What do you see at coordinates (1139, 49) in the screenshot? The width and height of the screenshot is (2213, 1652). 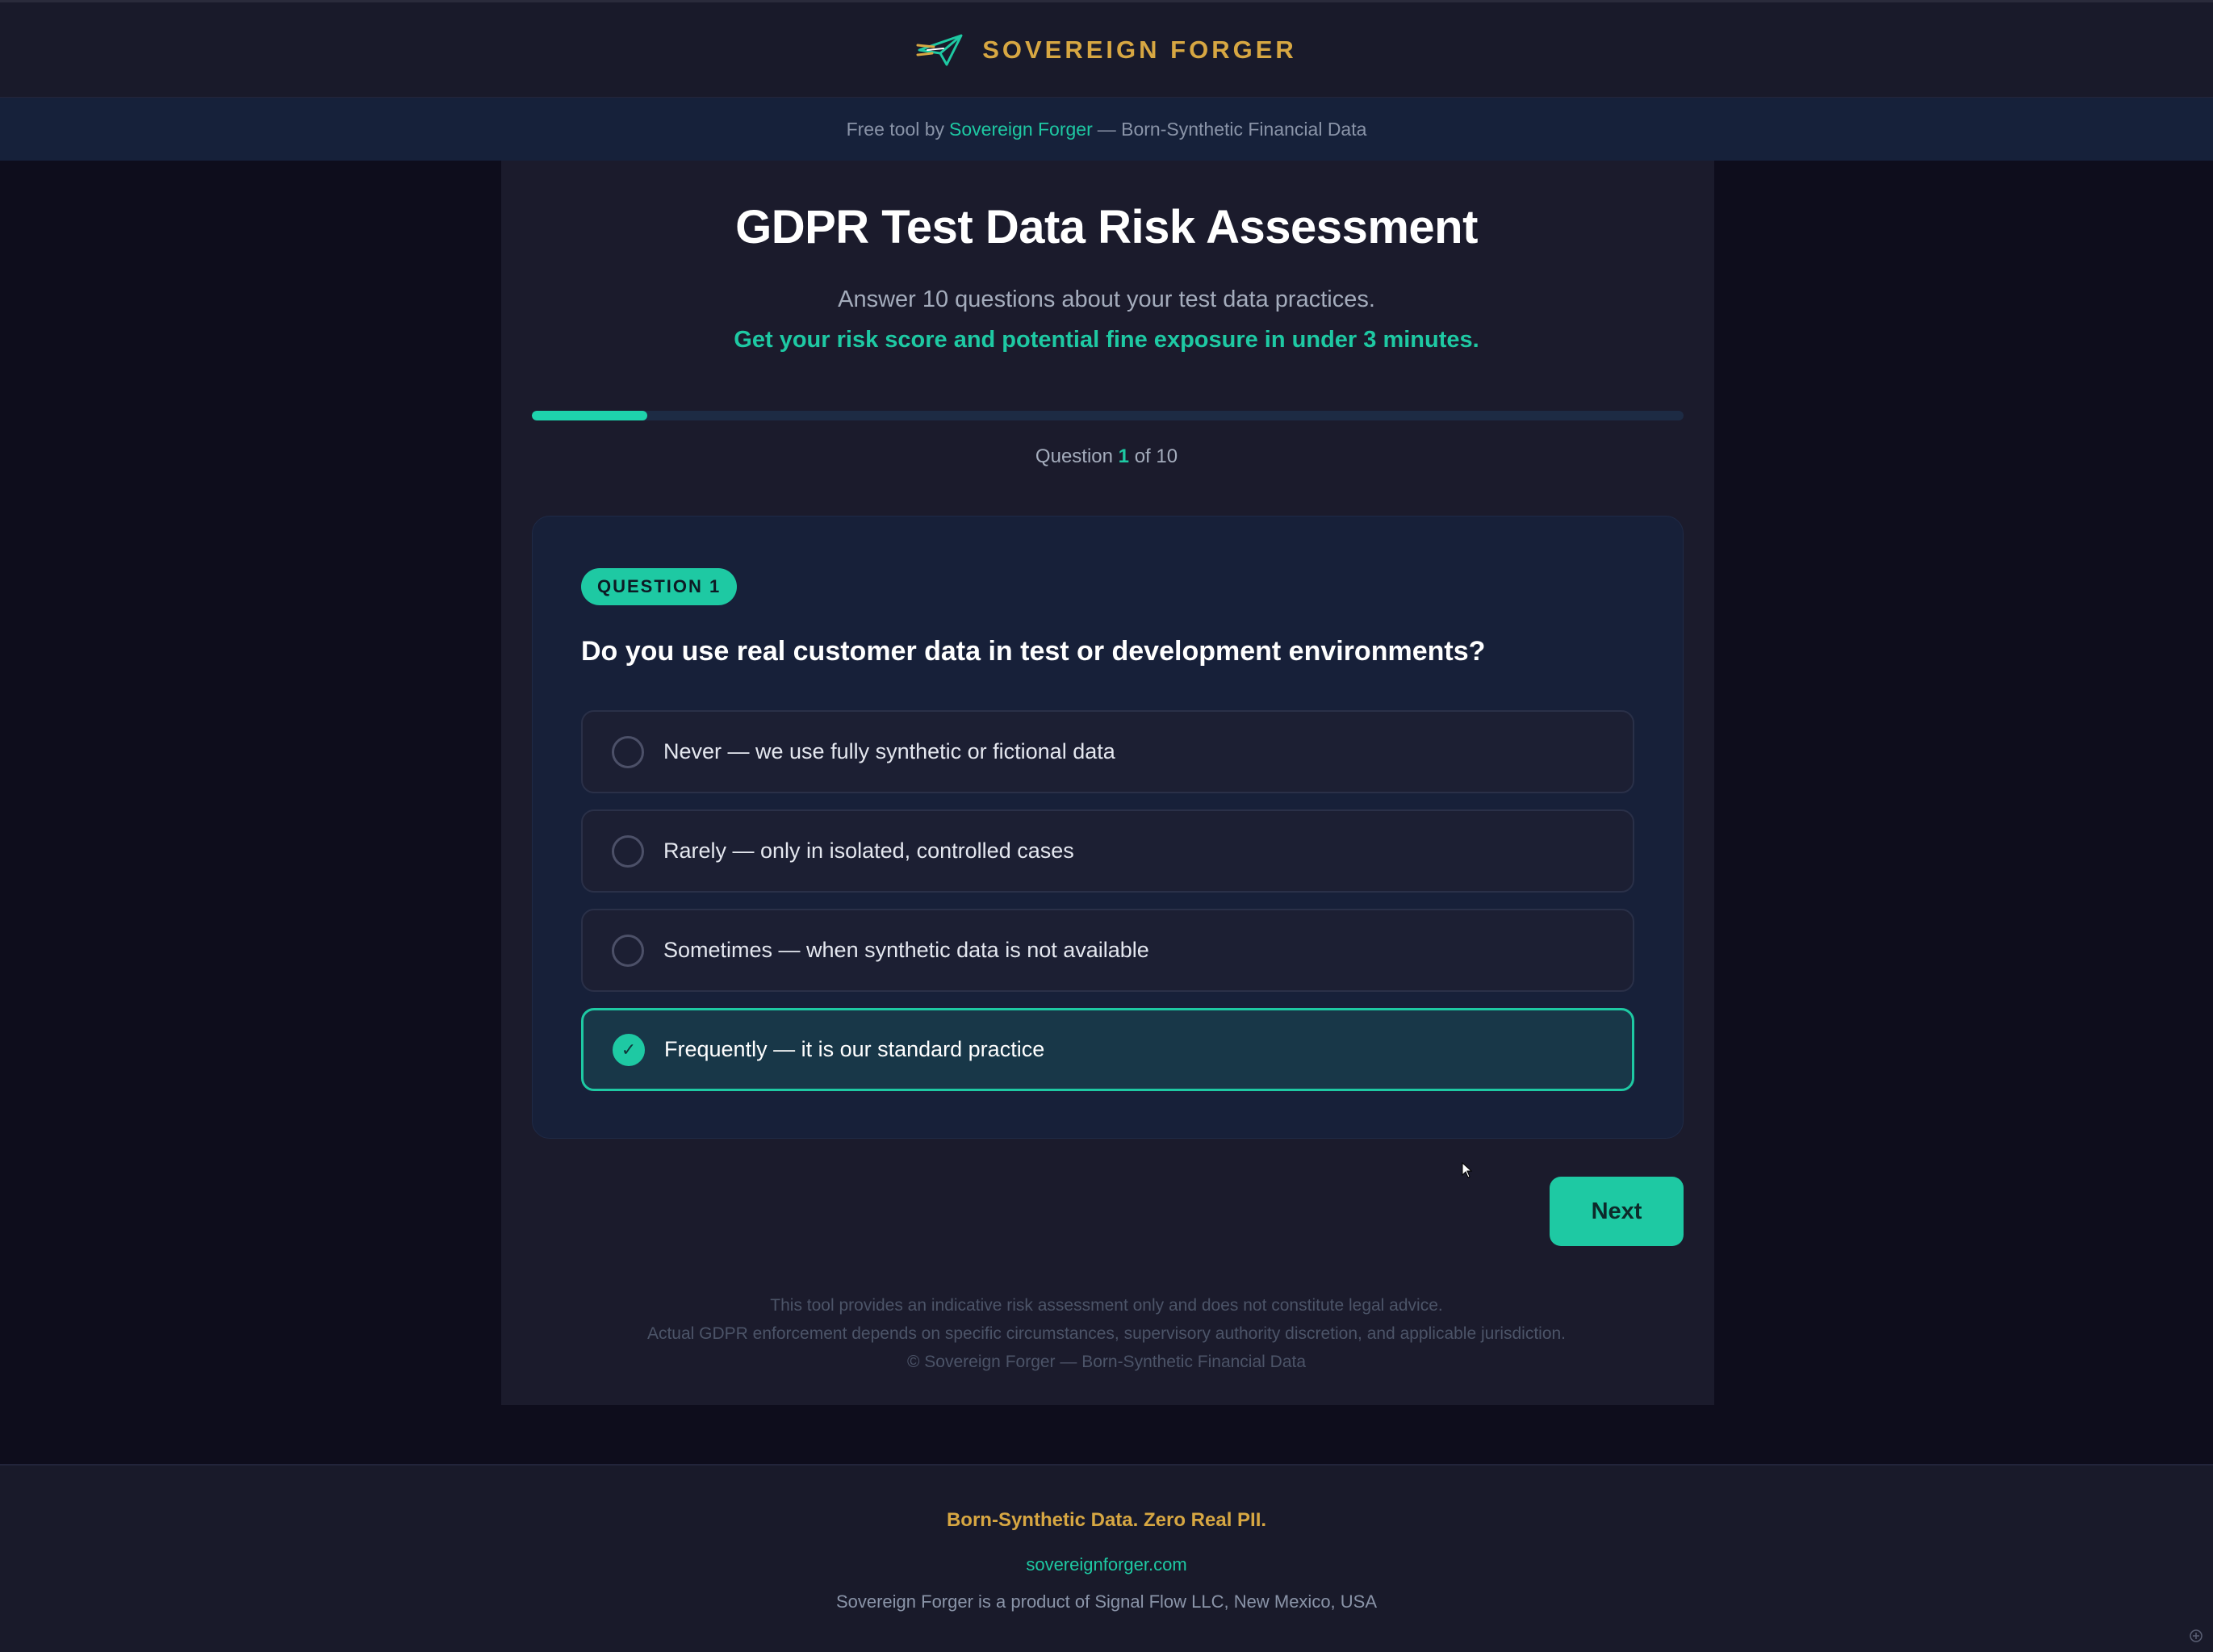 I see `brand-name: SOVEREIGN FORGER` at bounding box center [1139, 49].